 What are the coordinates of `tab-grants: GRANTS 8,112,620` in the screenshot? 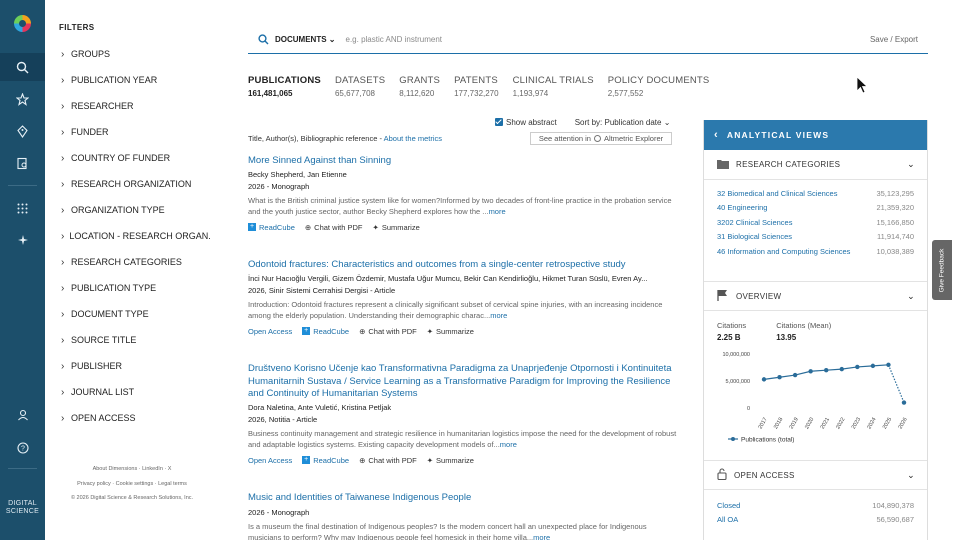 It's located at (419, 86).